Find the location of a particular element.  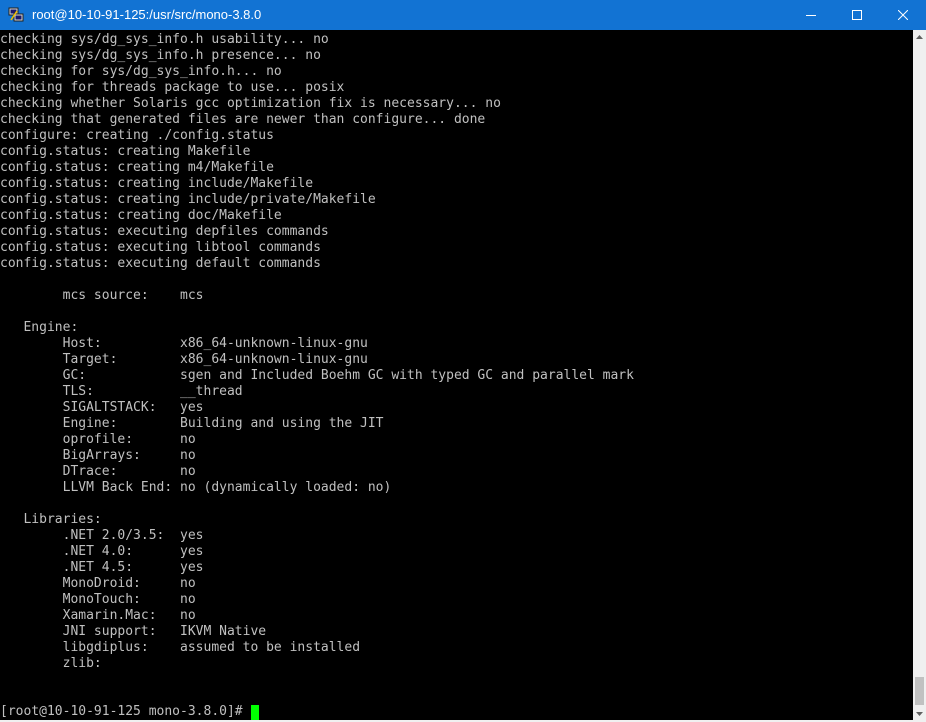

terminal-line: MonoTouch: no is located at coordinates (98, 599).